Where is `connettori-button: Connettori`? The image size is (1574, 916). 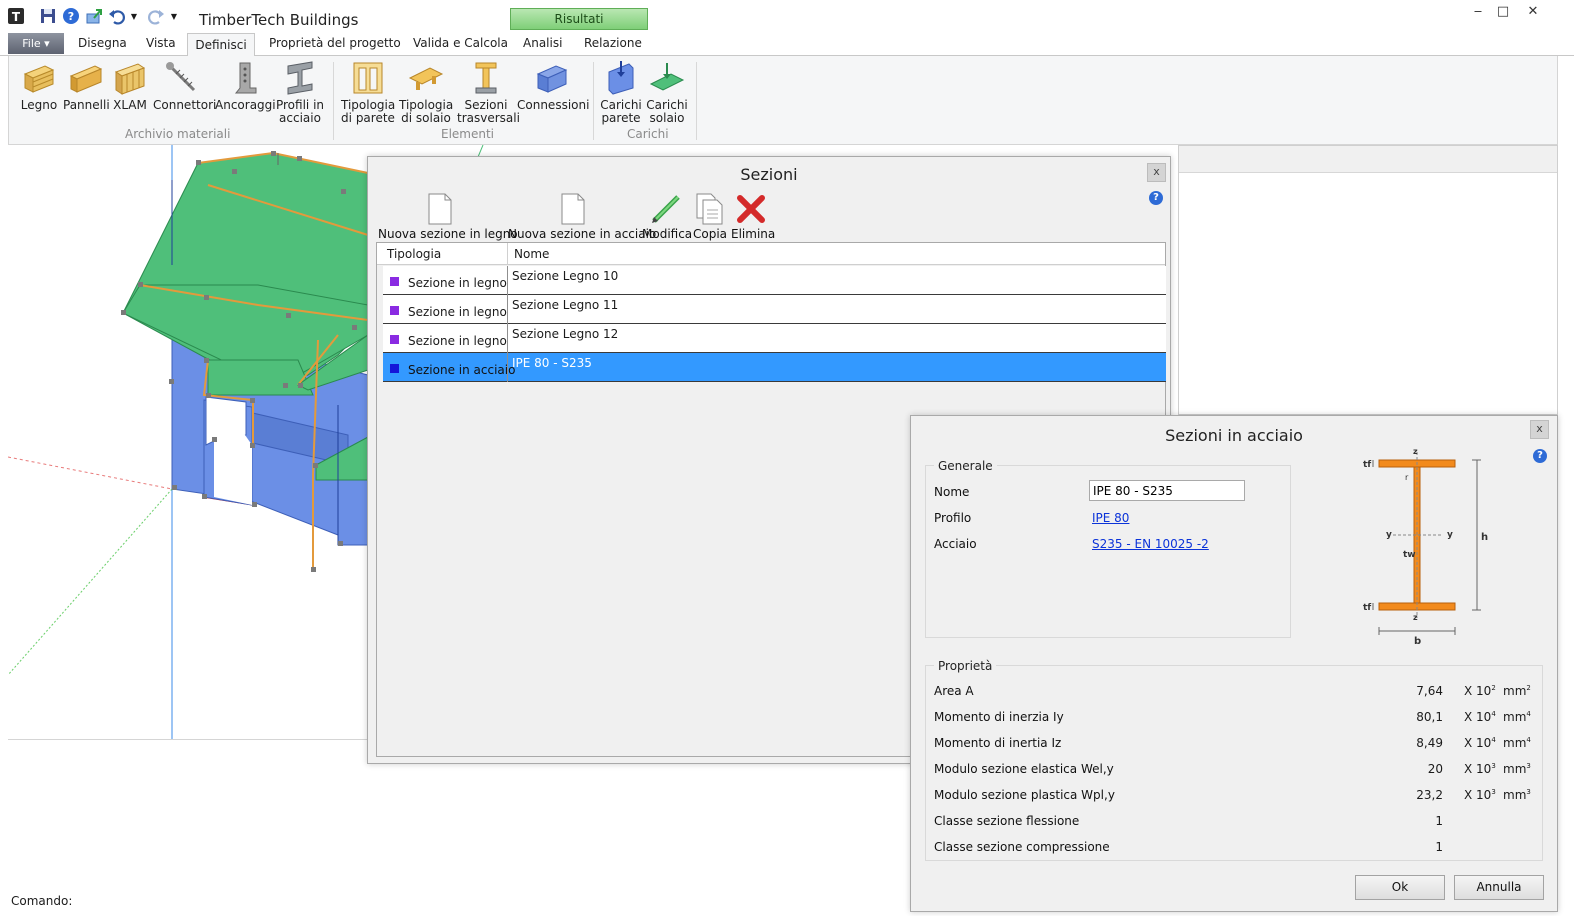
connettori-button: Connettori is located at coordinates (184, 86).